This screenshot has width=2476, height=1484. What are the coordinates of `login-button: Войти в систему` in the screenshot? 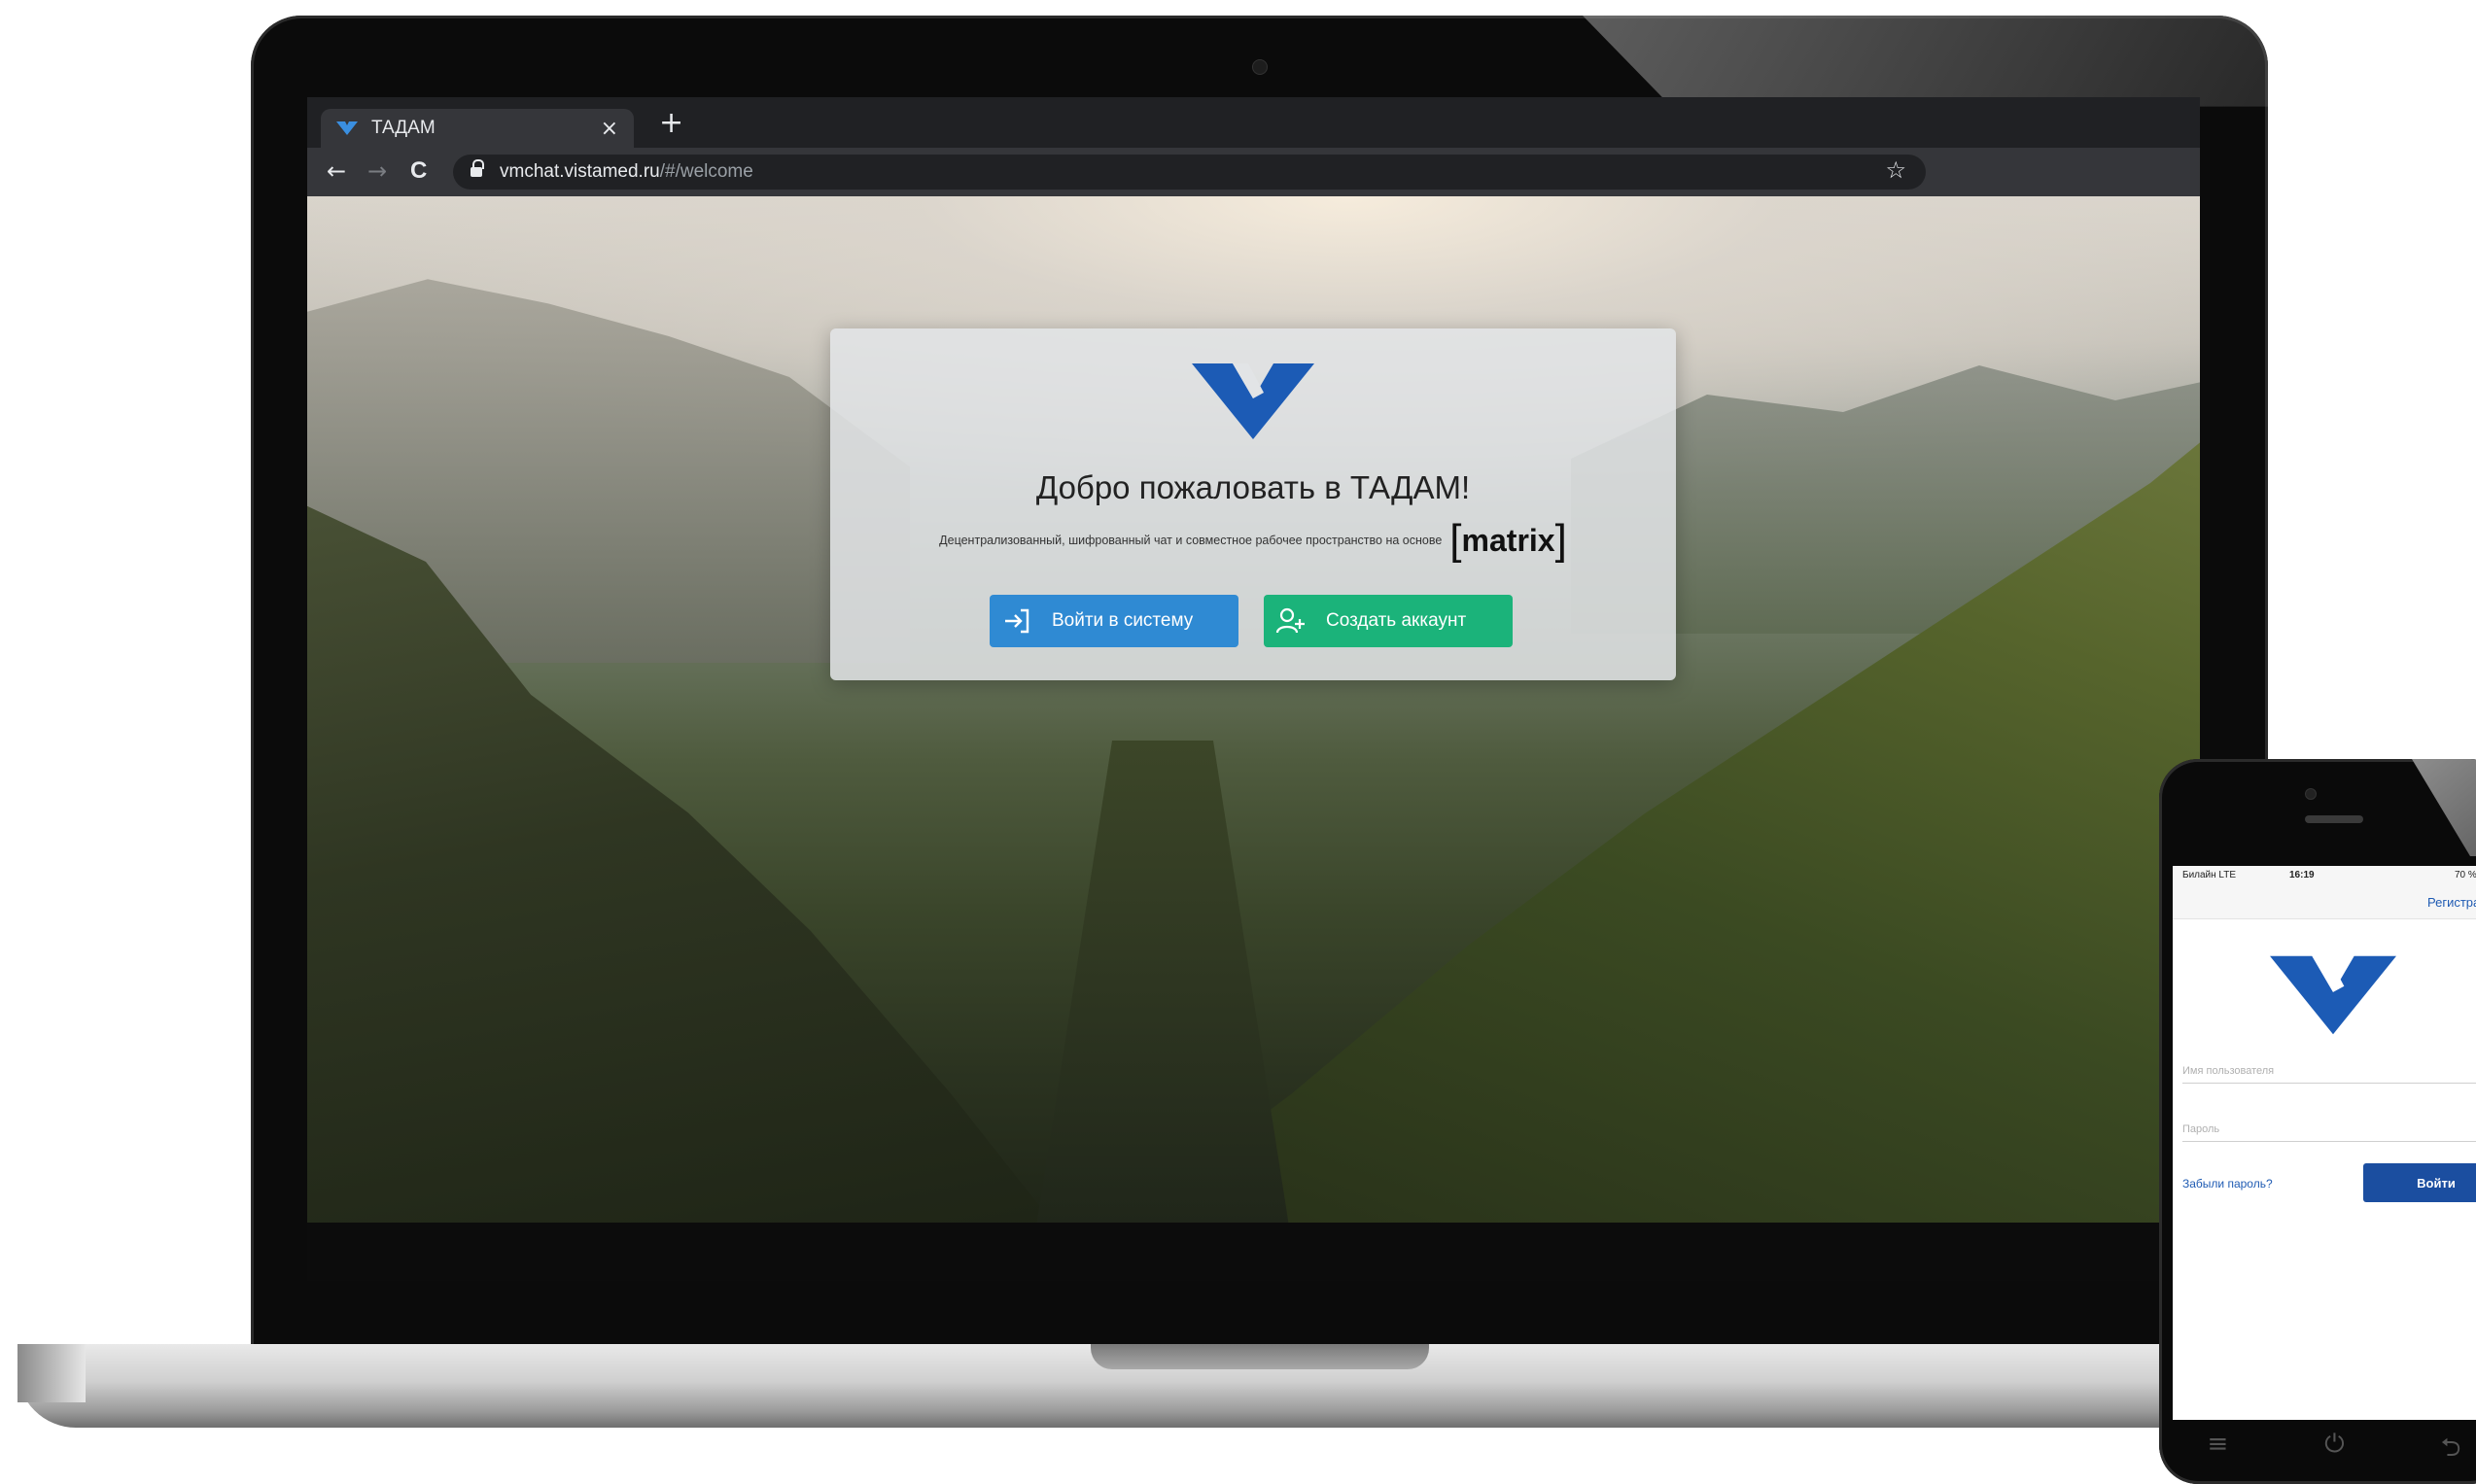 It's located at (1114, 621).